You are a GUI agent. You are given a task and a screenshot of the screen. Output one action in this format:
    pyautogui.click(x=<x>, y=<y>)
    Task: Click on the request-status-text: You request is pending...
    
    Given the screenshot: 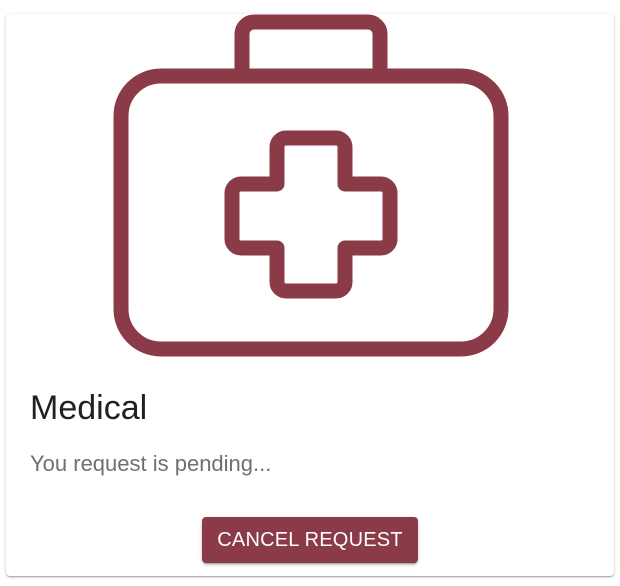 What is the action you would take?
    pyautogui.click(x=151, y=463)
    